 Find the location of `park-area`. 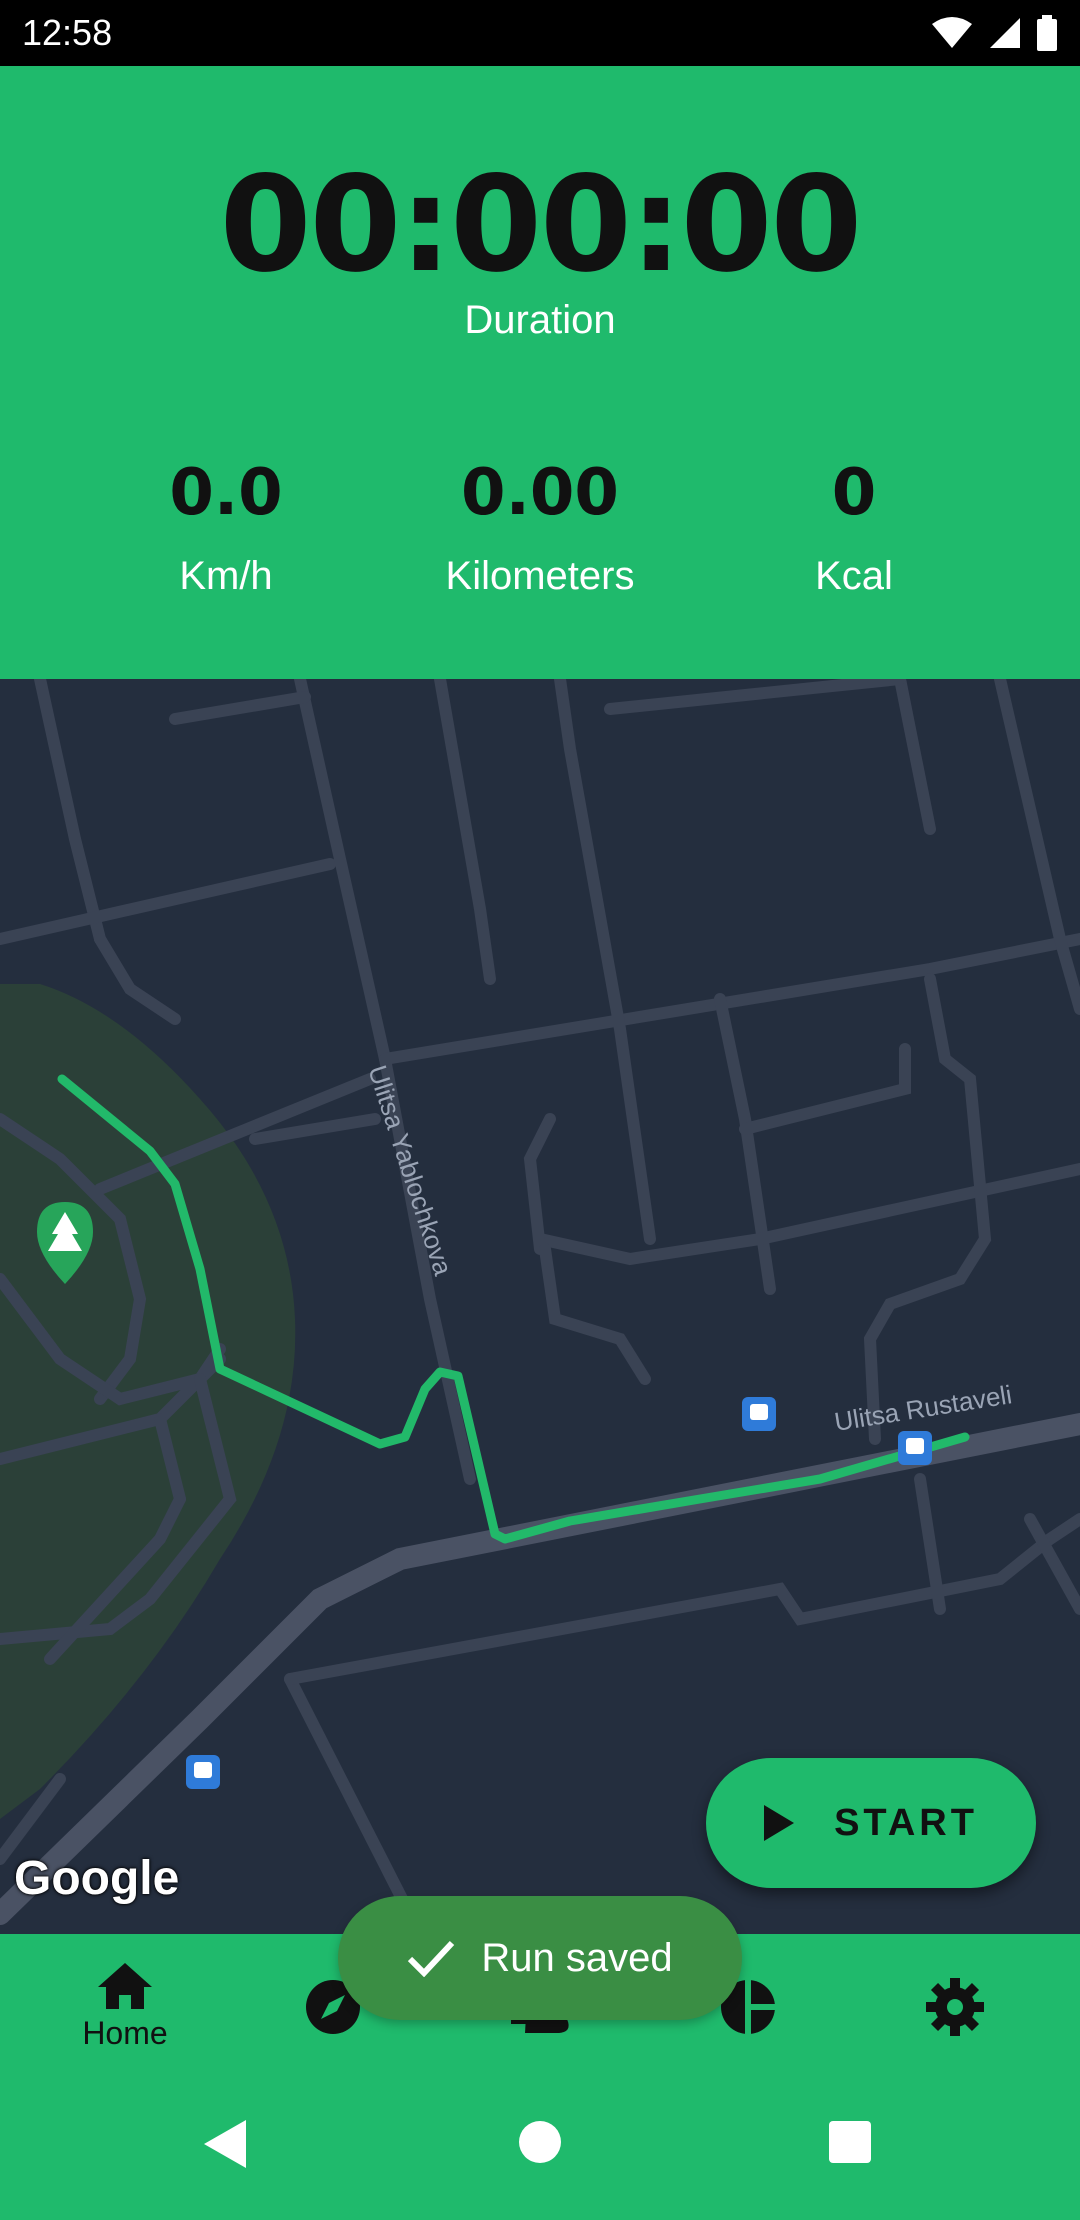

park-area is located at coordinates (148, 1401).